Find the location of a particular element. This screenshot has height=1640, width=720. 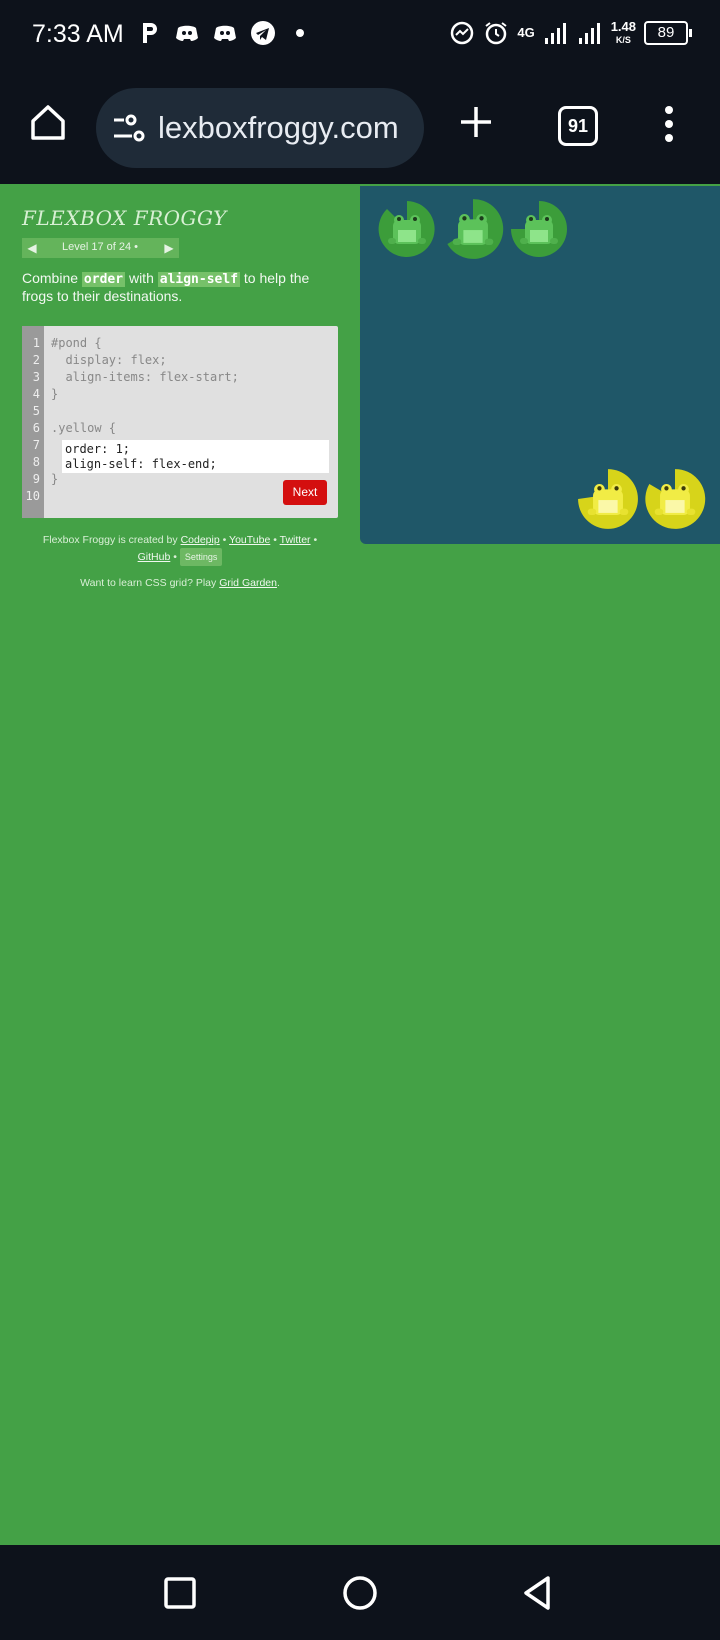

twitter-link: Twitter is located at coordinates (295, 540).